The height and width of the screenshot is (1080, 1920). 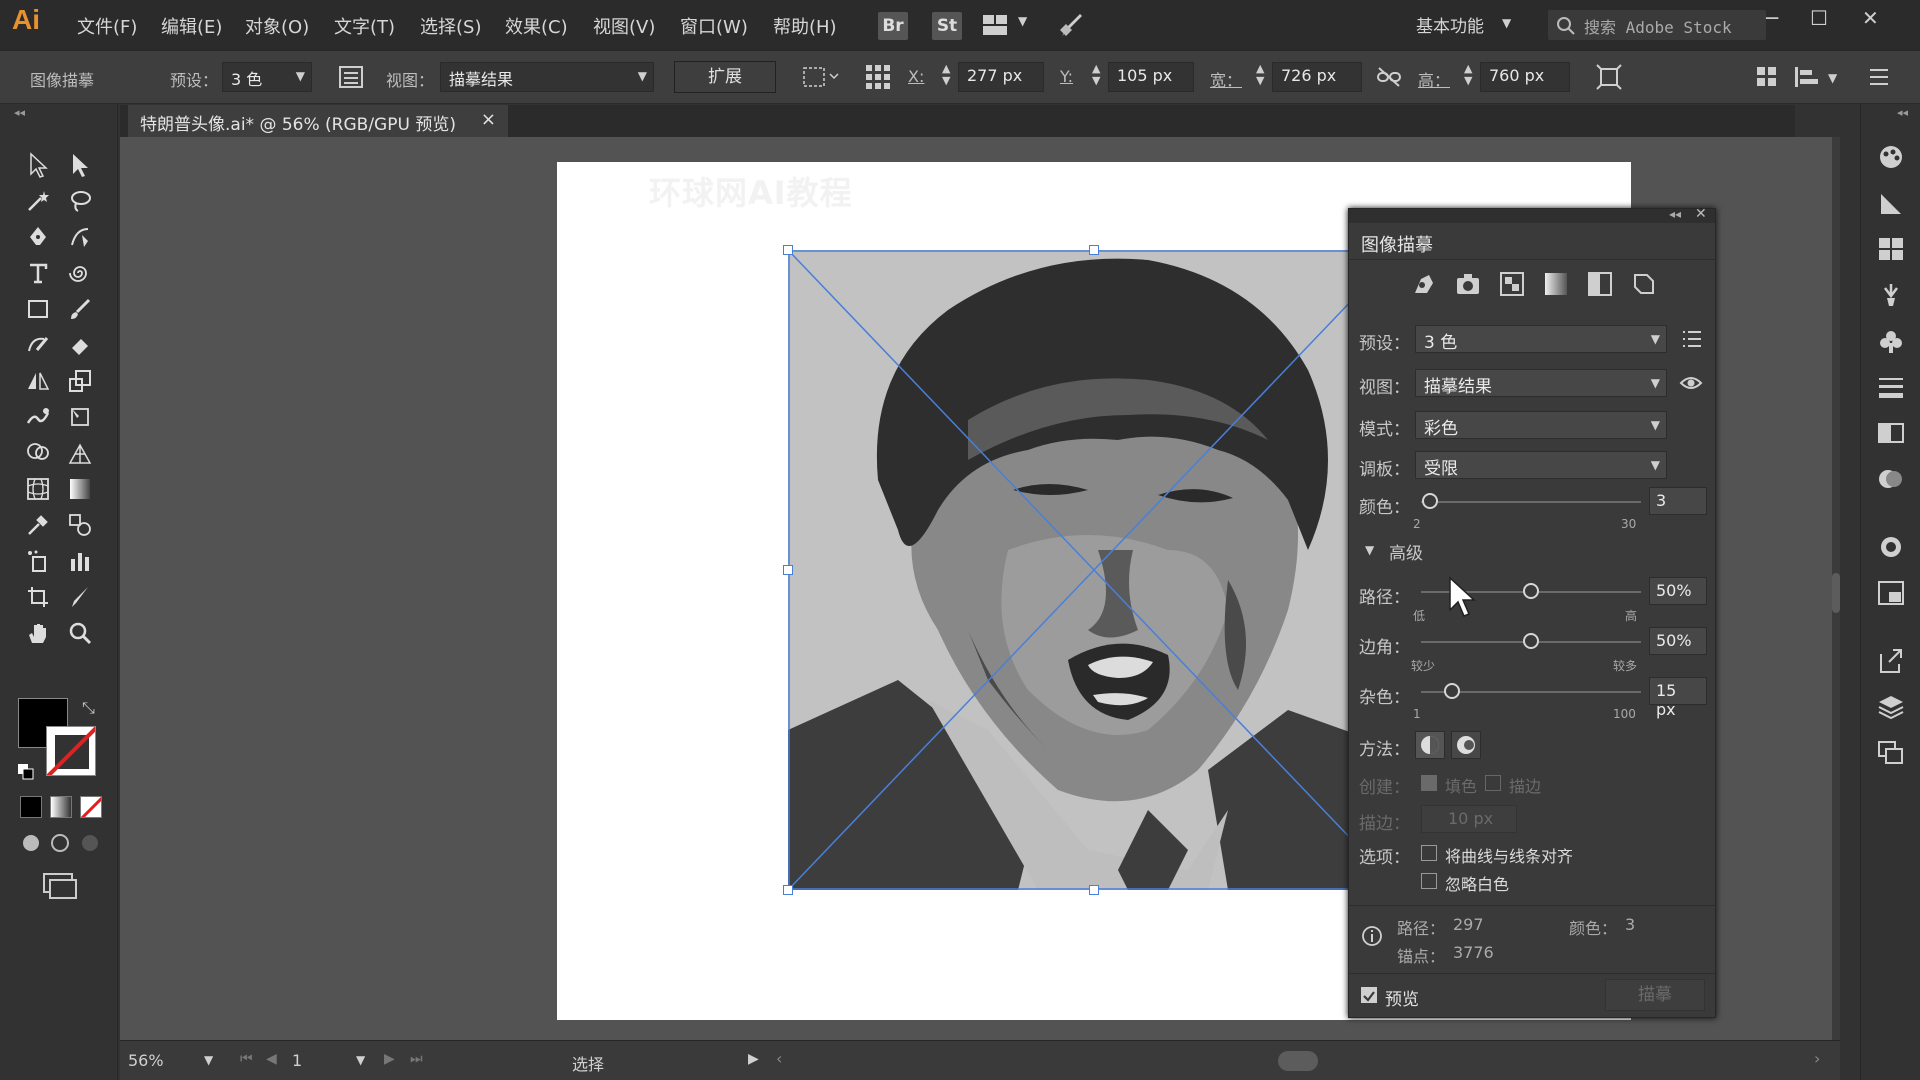 I want to click on swap-fill-stroke-icon: ⤡, so click(x=88, y=708).